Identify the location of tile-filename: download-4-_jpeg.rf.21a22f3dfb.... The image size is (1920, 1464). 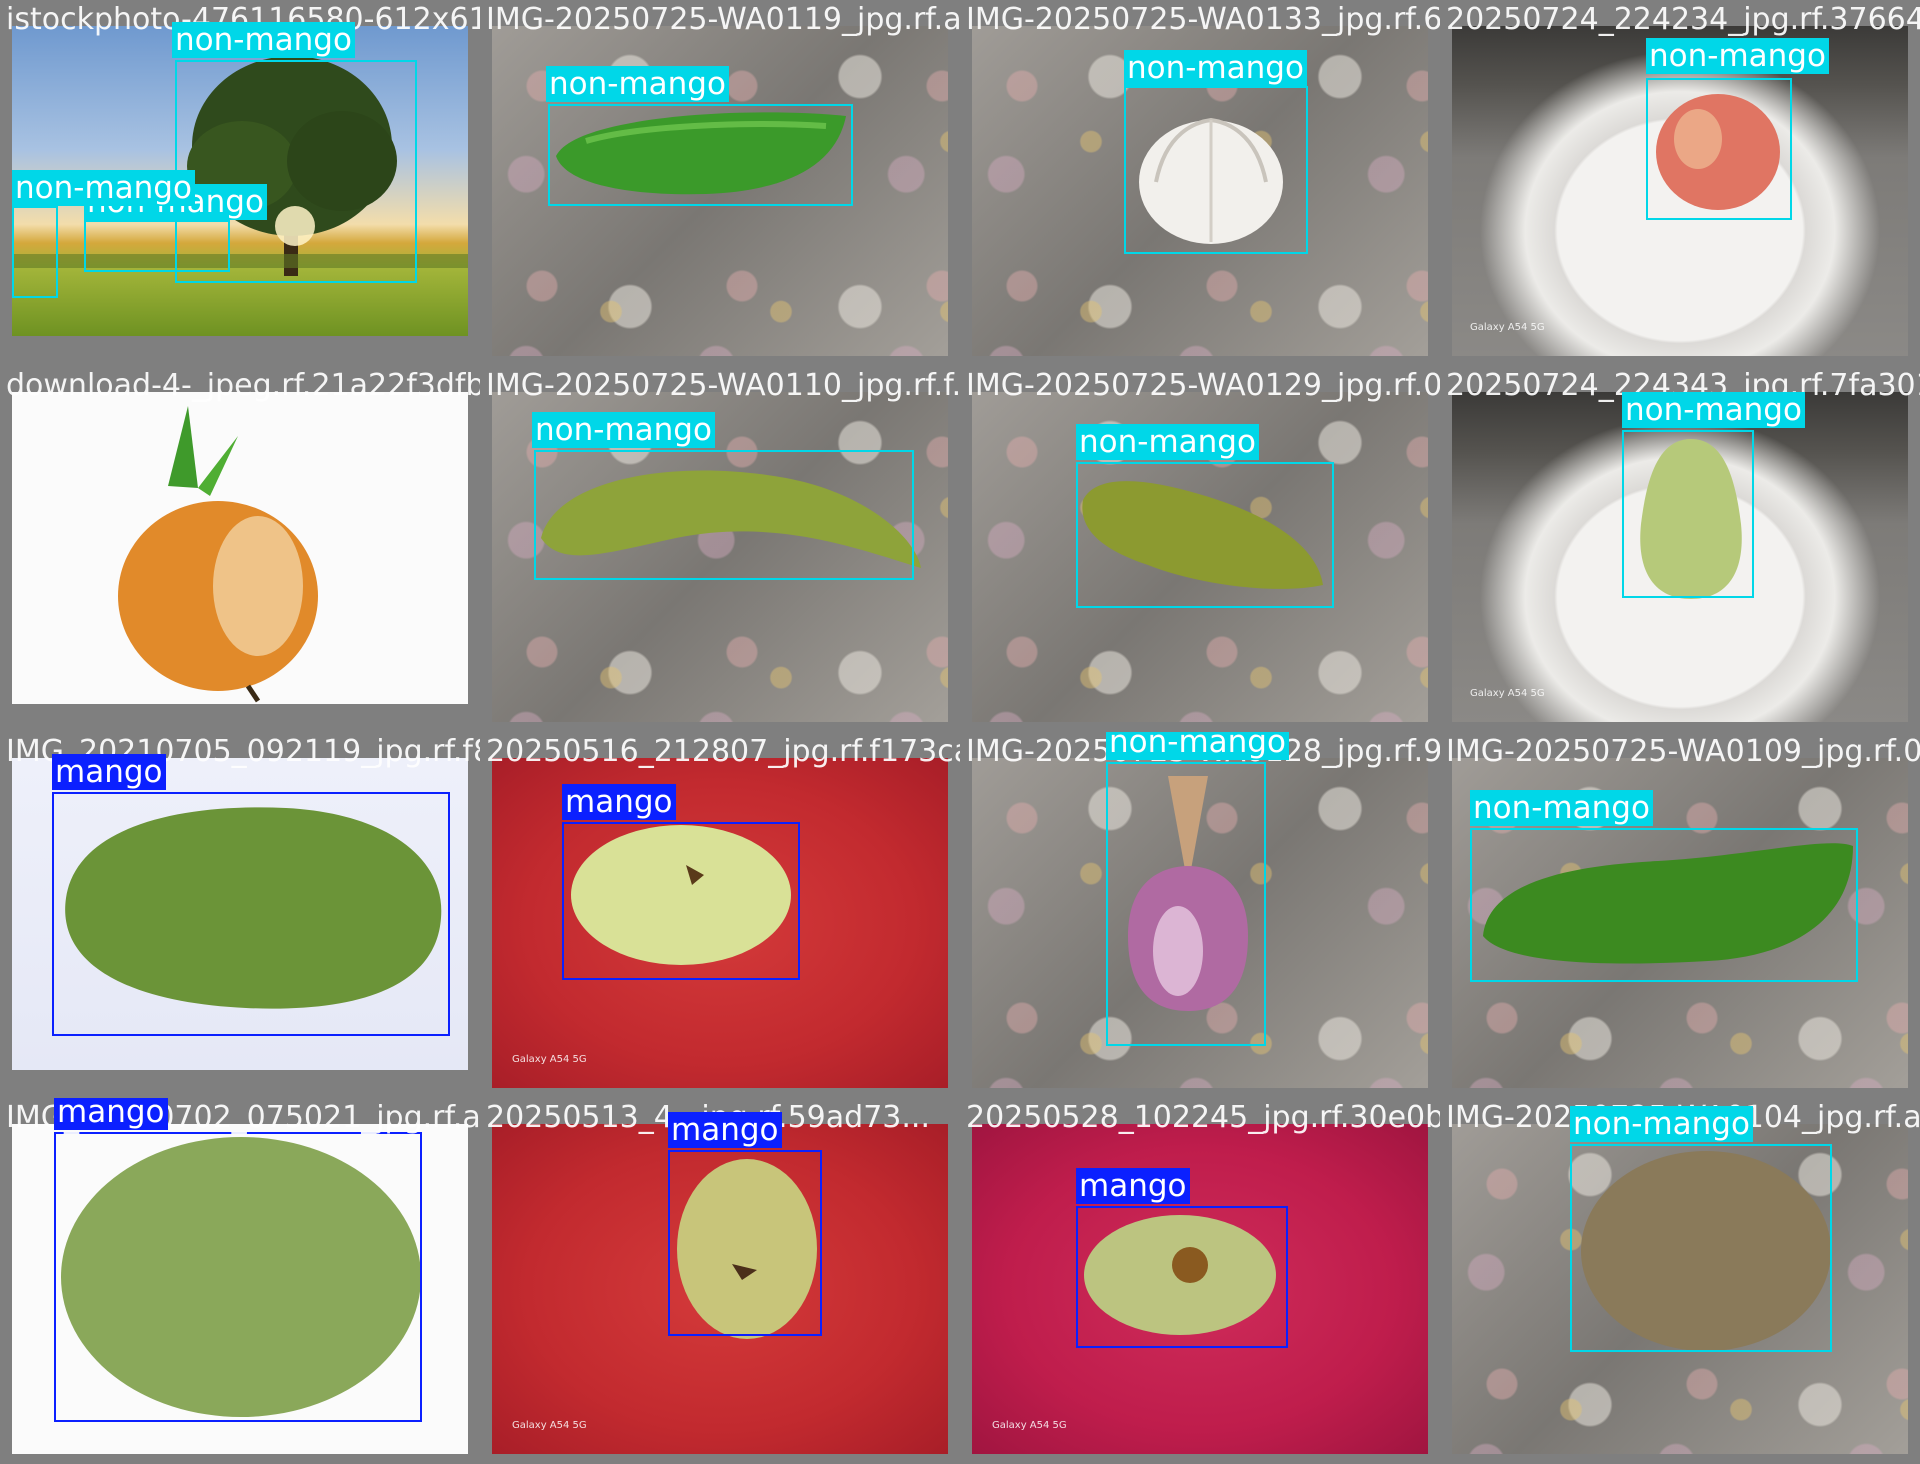
(243, 385).